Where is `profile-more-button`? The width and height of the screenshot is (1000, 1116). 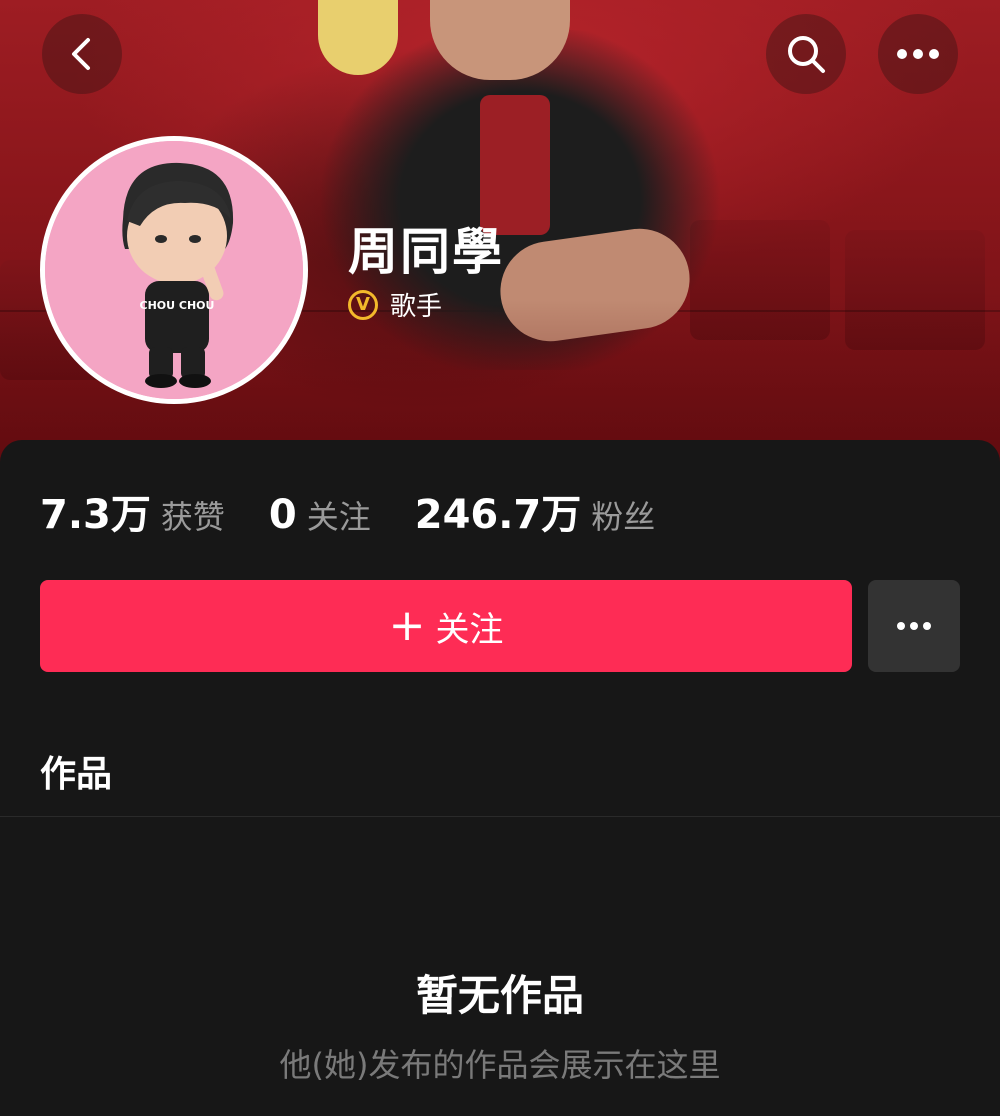
profile-more-button is located at coordinates (914, 626).